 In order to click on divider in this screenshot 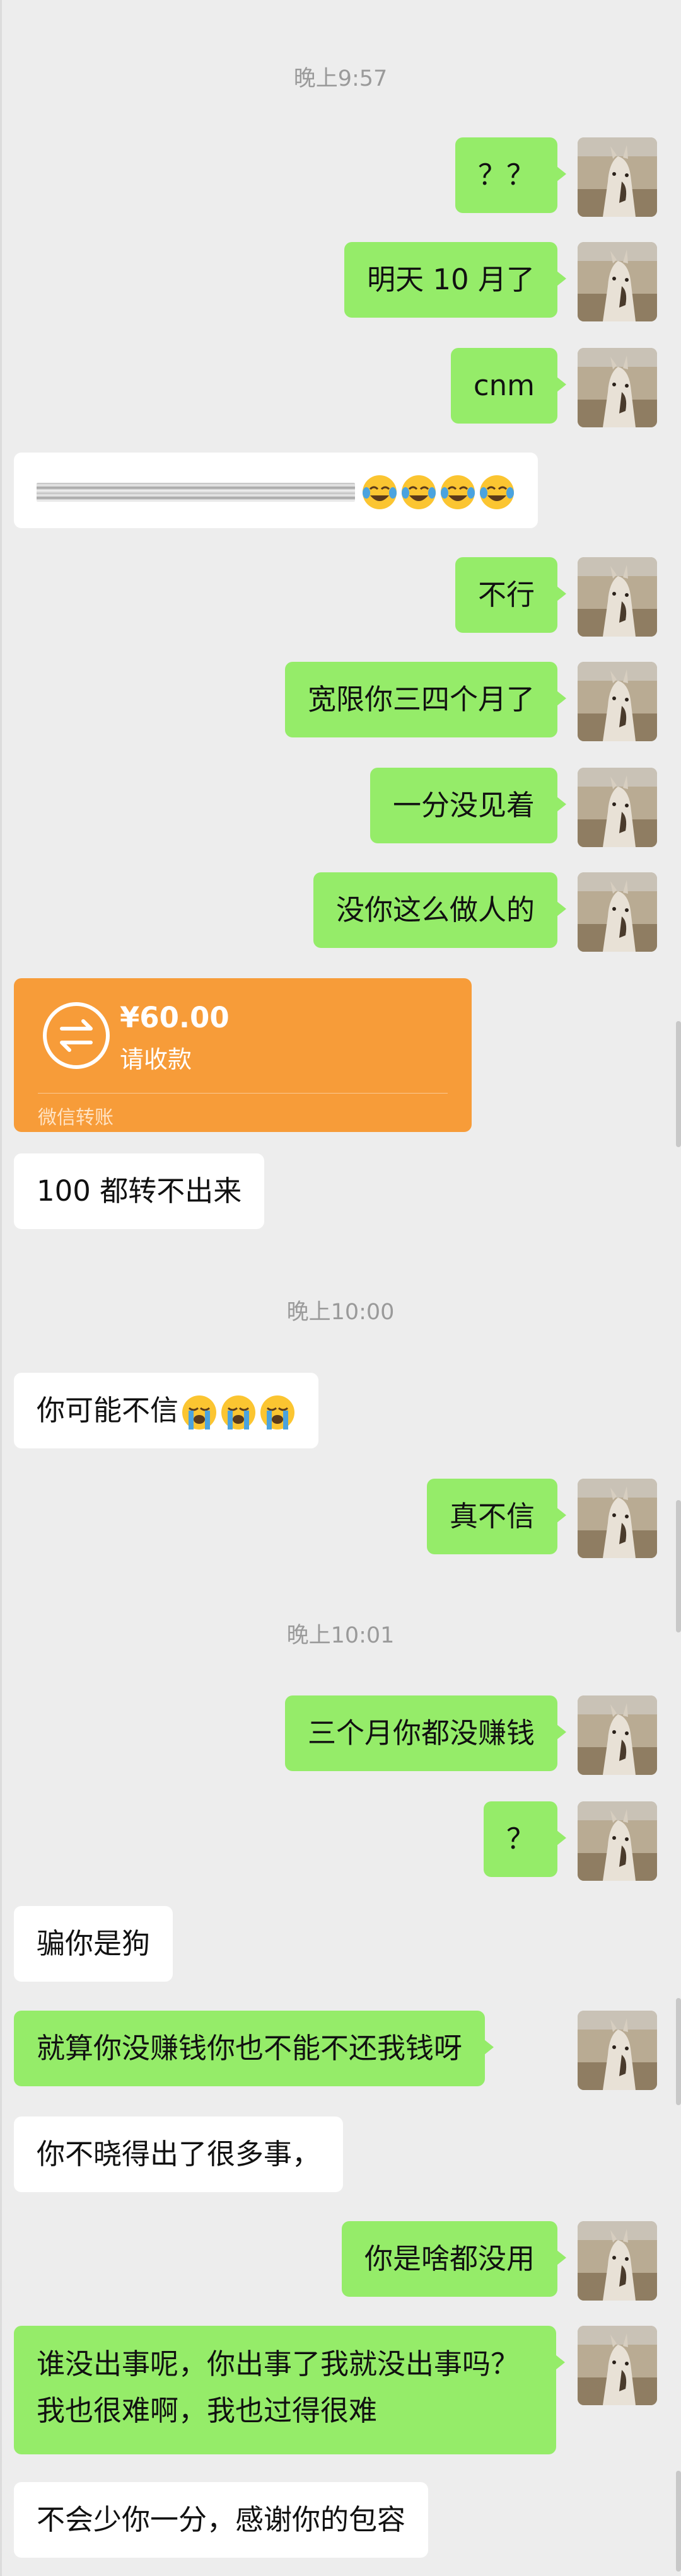, I will do `click(243, 1093)`.